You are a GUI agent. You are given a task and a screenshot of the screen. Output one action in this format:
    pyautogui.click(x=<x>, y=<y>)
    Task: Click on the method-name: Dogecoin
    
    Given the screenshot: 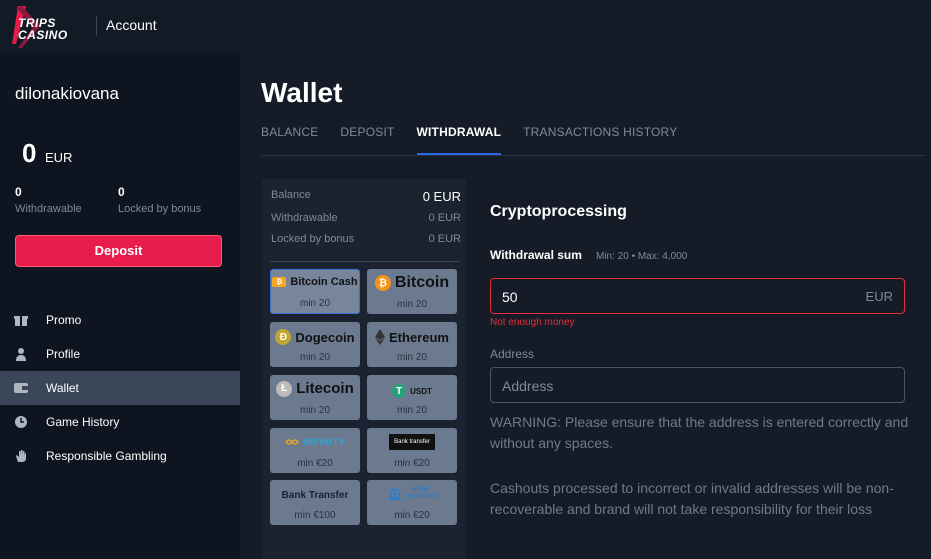 What is the action you would take?
    pyautogui.click(x=325, y=337)
    